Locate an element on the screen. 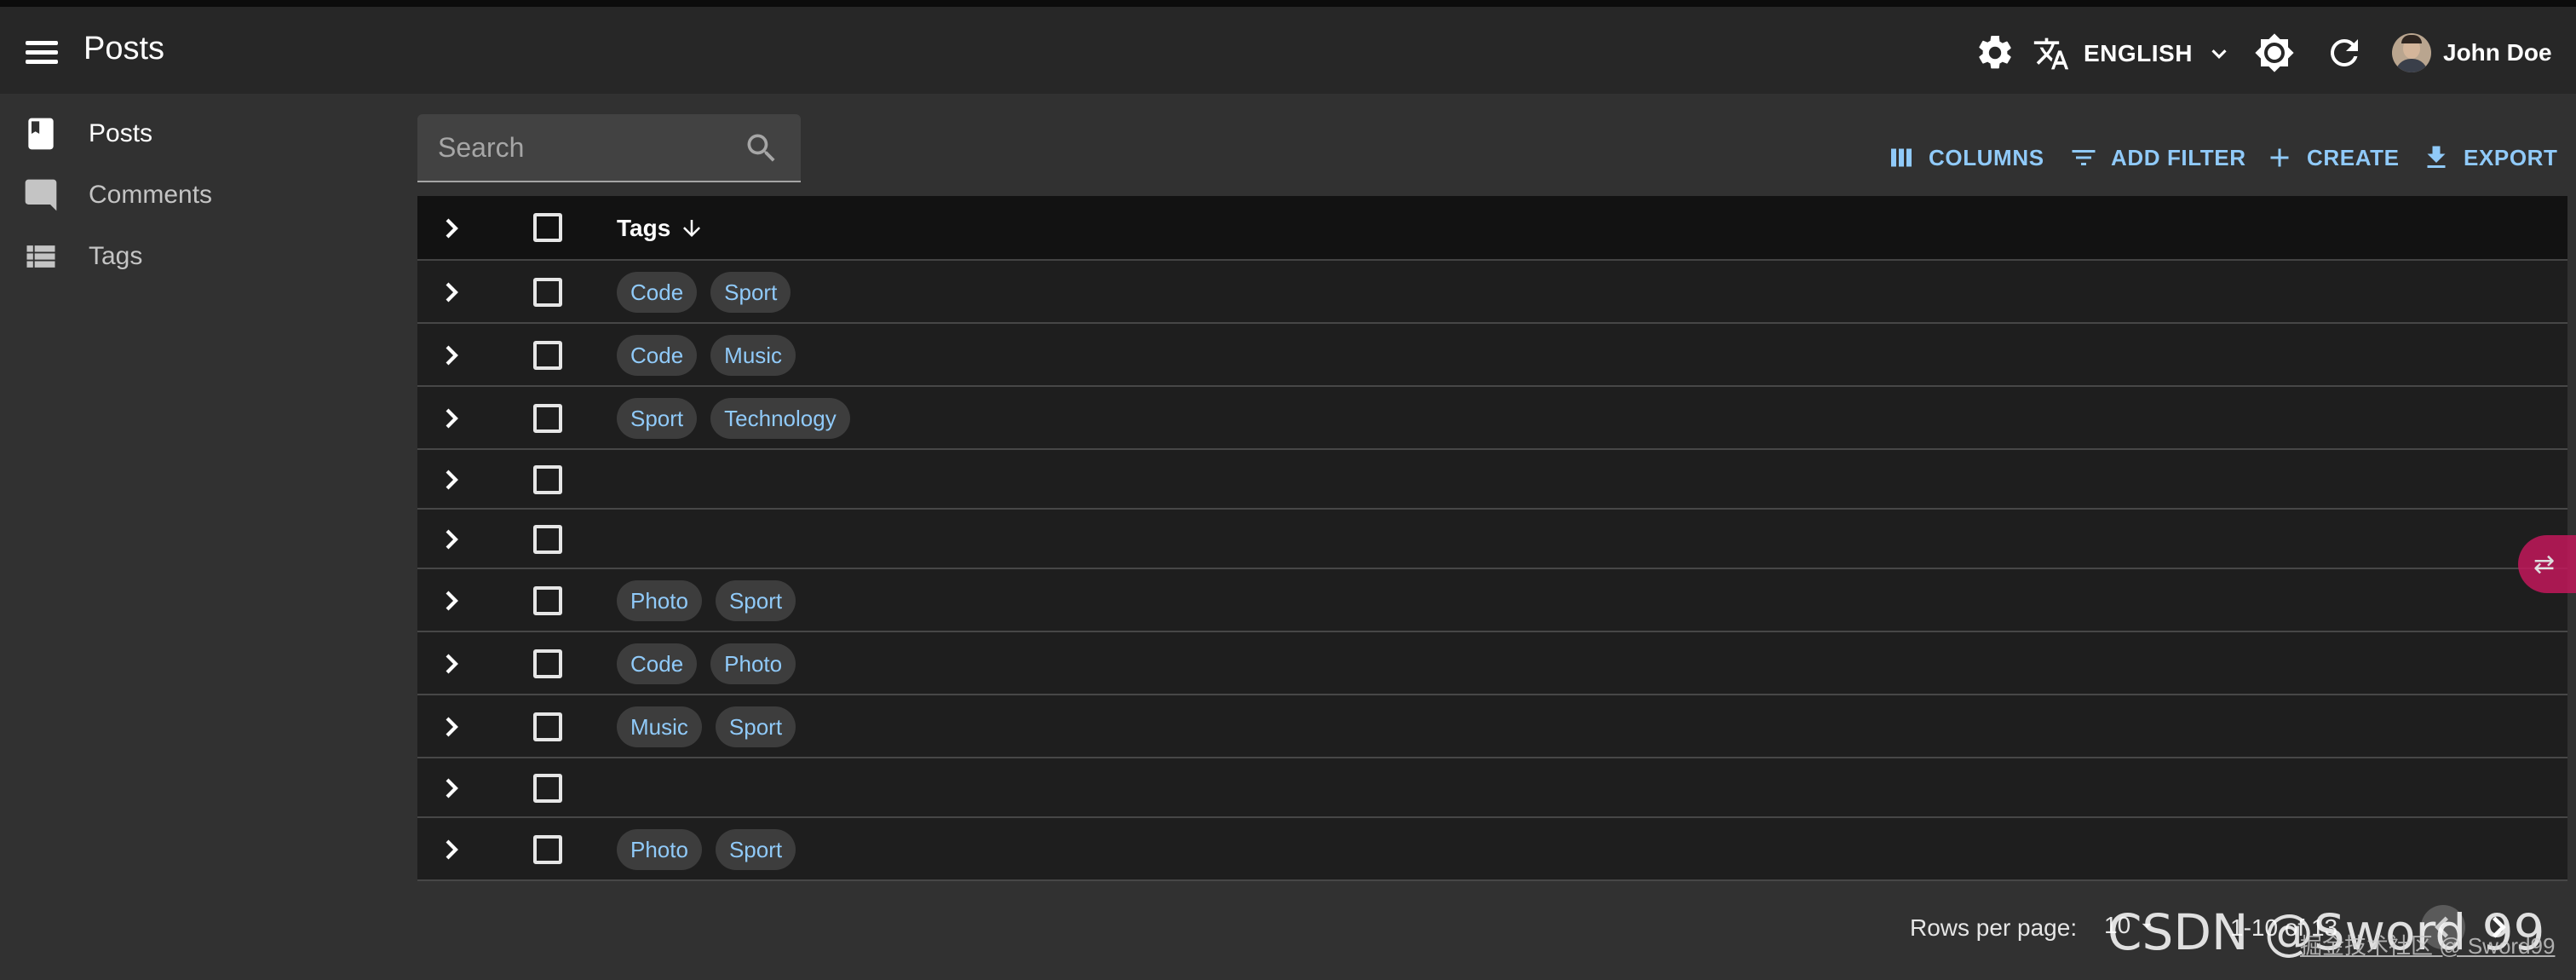  book-icon is located at coordinates (41, 134).